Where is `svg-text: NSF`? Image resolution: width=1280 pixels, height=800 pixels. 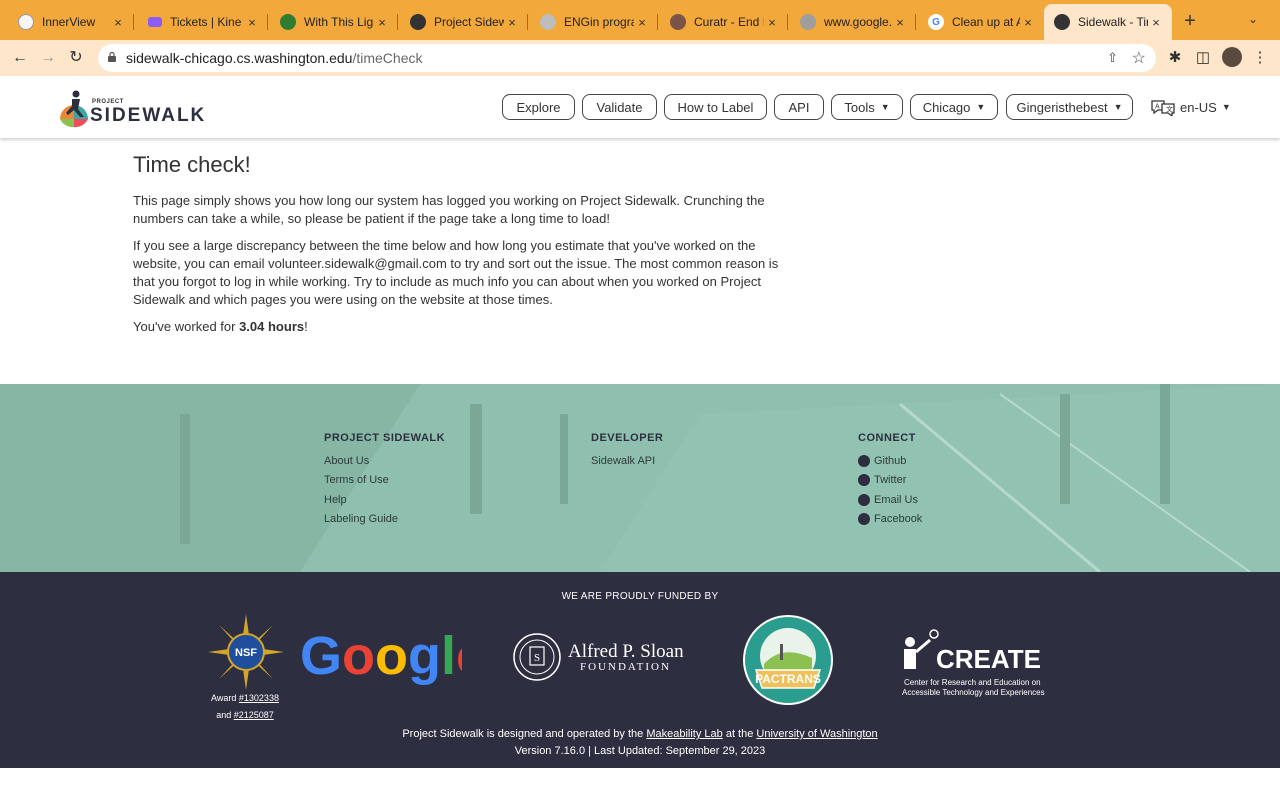
svg-text: NSF is located at coordinates (246, 653).